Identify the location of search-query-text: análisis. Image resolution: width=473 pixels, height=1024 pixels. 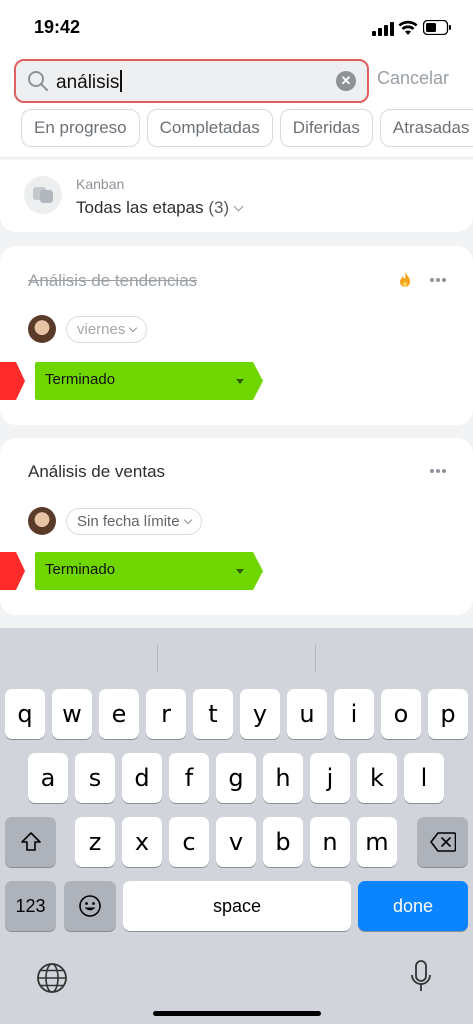
(88, 82).